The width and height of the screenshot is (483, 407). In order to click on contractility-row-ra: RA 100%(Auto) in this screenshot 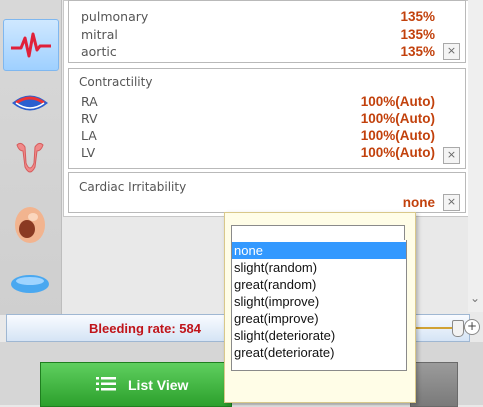, I will do `click(258, 101)`.